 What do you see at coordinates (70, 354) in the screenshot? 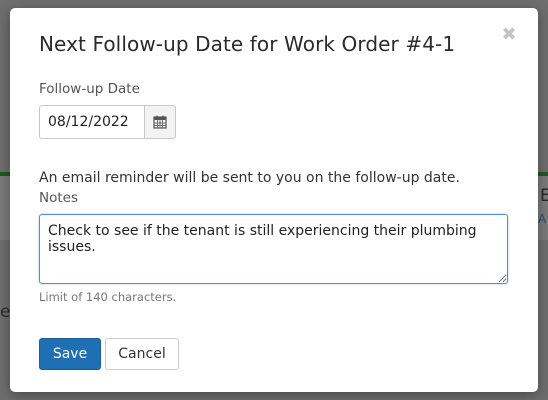
I see `save-button: Save` at bounding box center [70, 354].